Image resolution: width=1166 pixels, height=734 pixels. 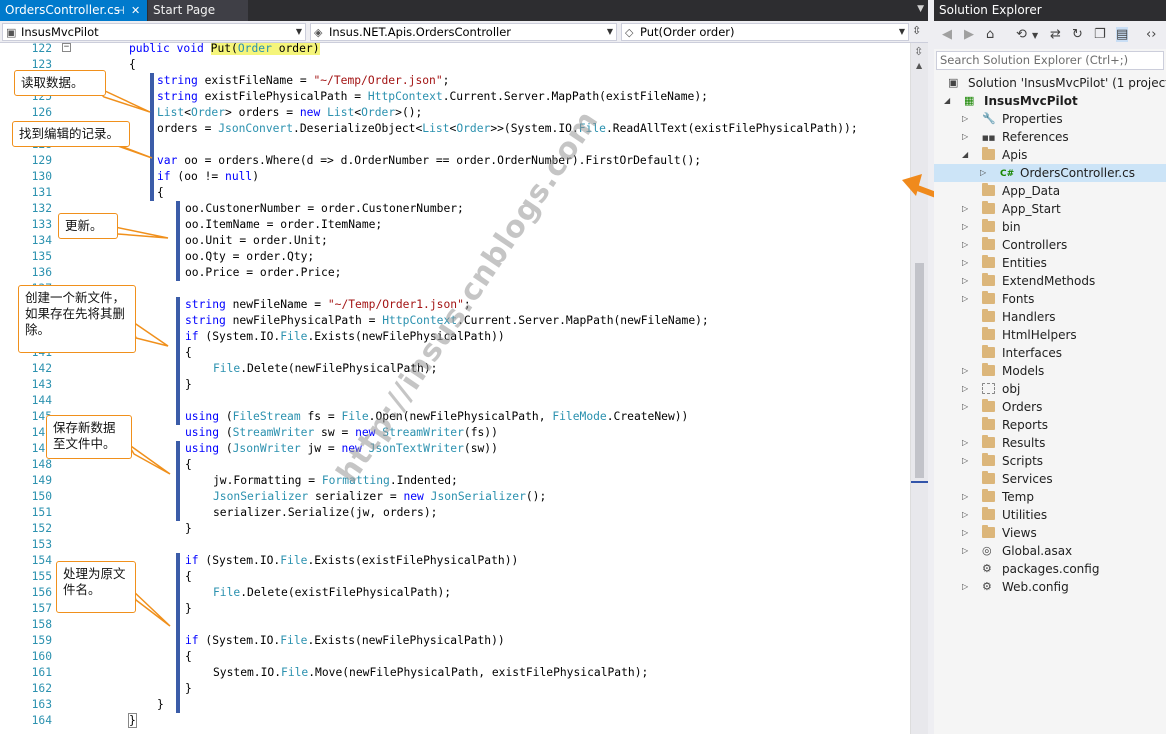 What do you see at coordinates (1035, 35) in the screenshot?
I see `chevron-down-icon: ▼` at bounding box center [1035, 35].